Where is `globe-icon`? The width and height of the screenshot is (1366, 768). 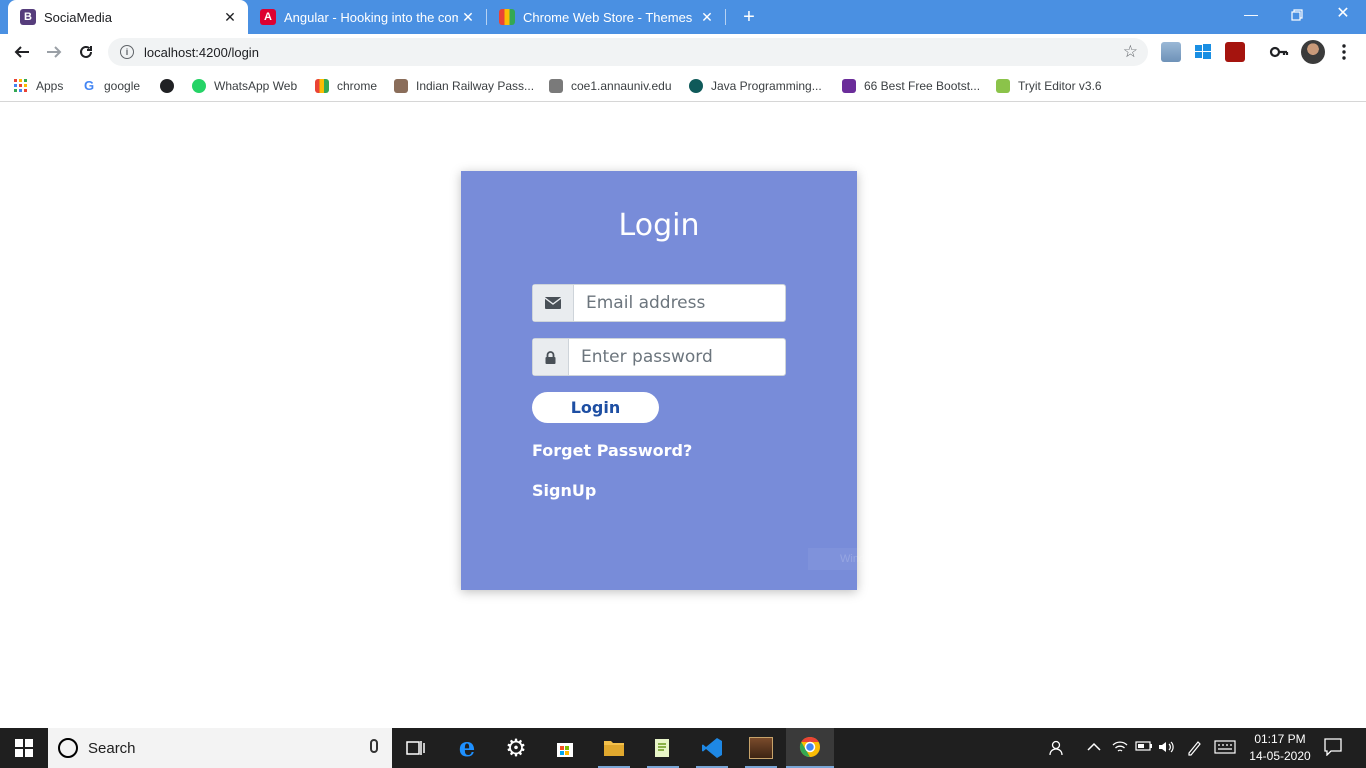
globe-icon is located at coordinates (167, 86).